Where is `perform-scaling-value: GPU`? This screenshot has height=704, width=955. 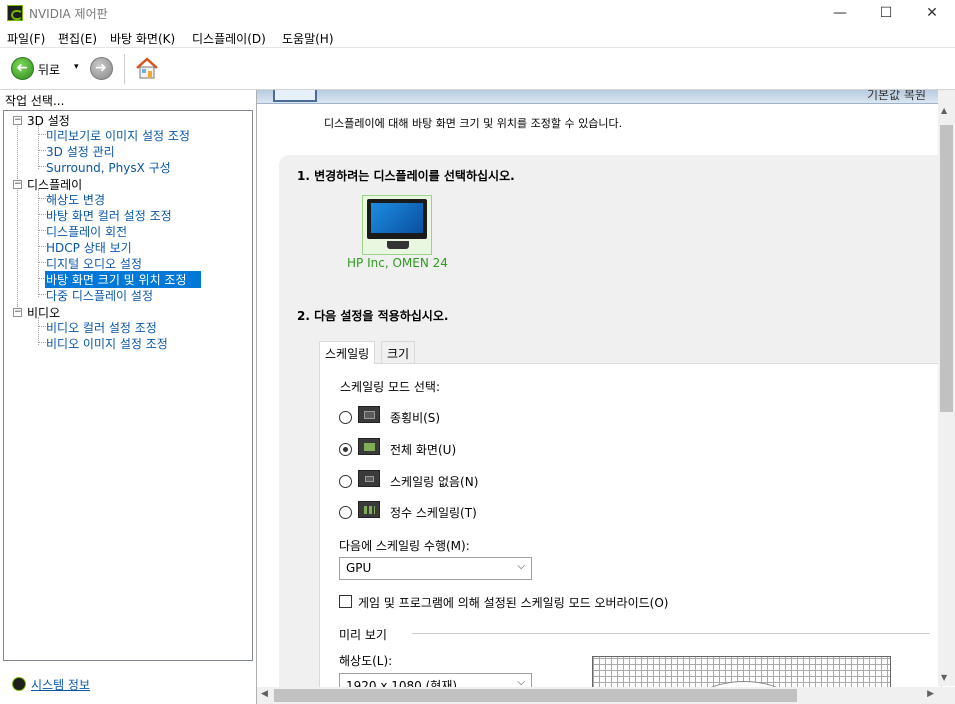 perform-scaling-value: GPU is located at coordinates (359, 568).